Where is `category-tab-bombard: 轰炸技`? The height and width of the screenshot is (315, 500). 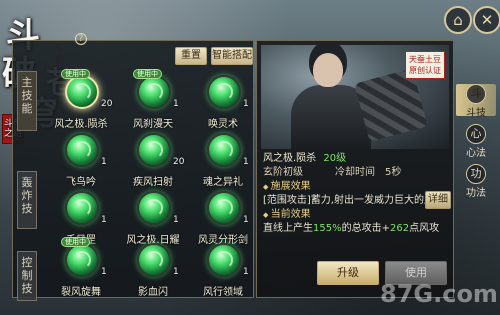 category-tab-bombard: 轰炸技 is located at coordinates (27, 200).